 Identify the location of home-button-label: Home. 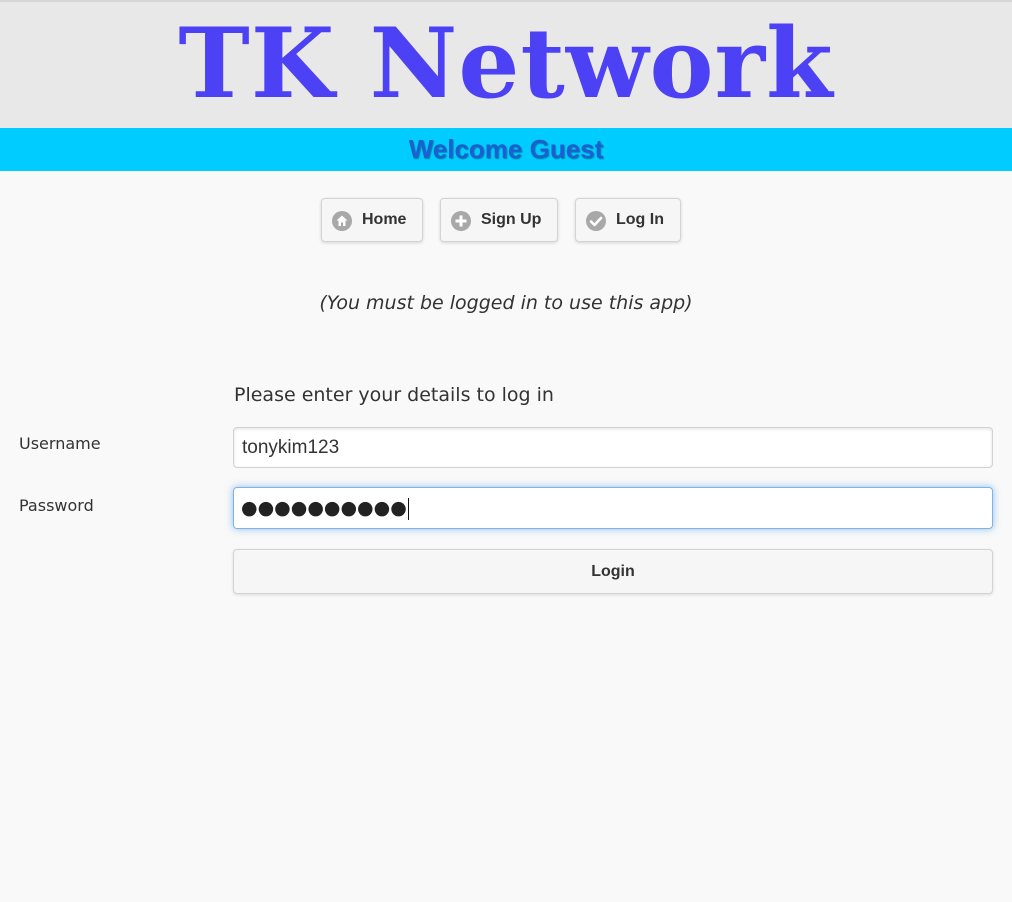
(384, 219).